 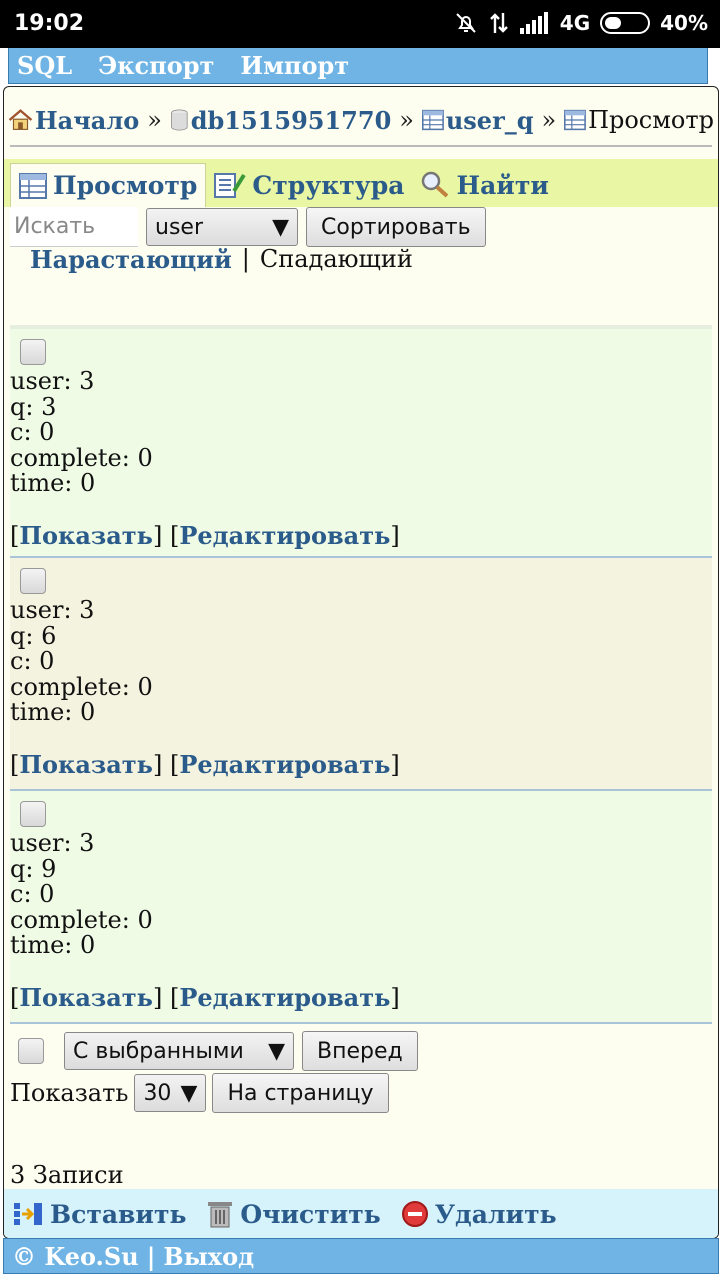 I want to click on home-icon, so click(x=20, y=119).